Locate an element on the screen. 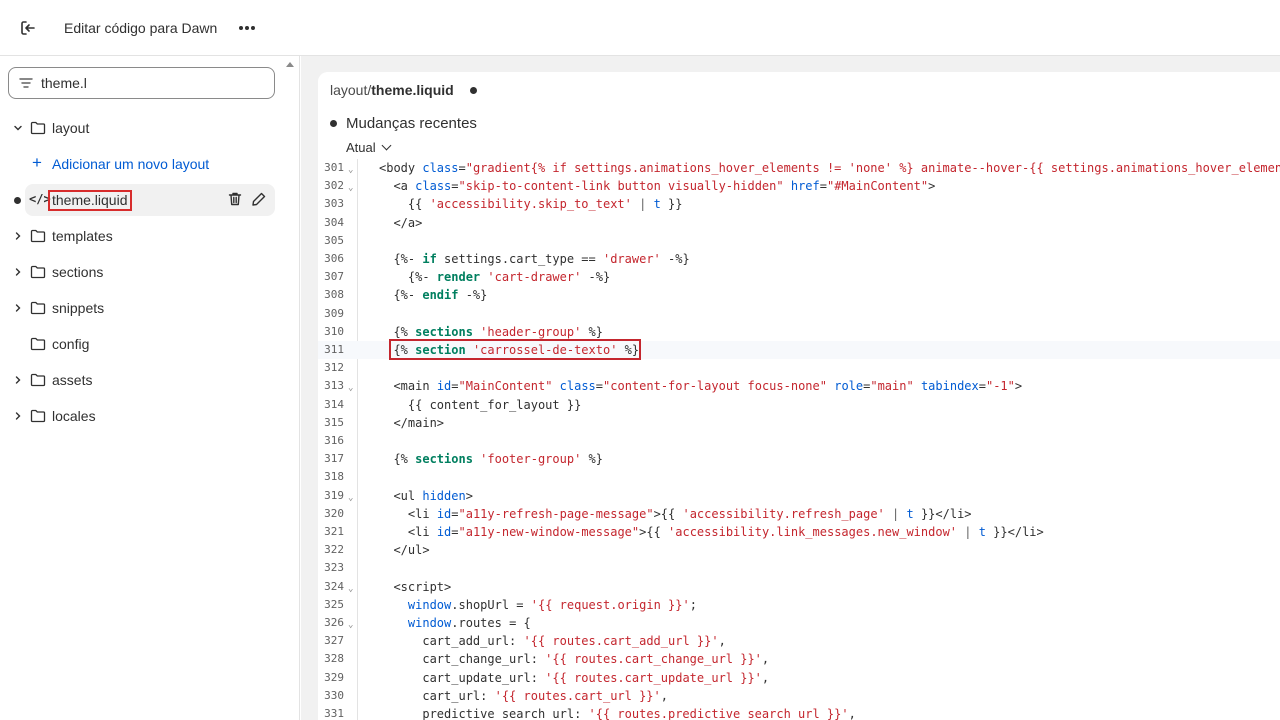  code-text: window.shopUrl = '{{ request.origin }}'; is located at coordinates (552, 604).